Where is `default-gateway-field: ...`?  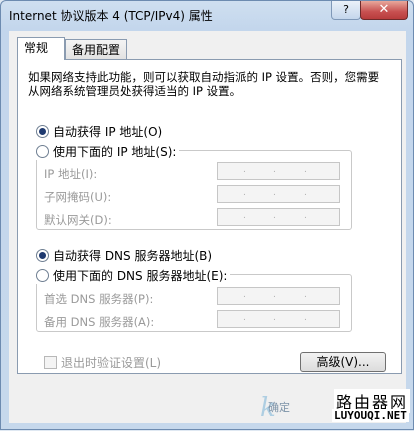
default-gateway-field: ... is located at coordinates (278, 217).